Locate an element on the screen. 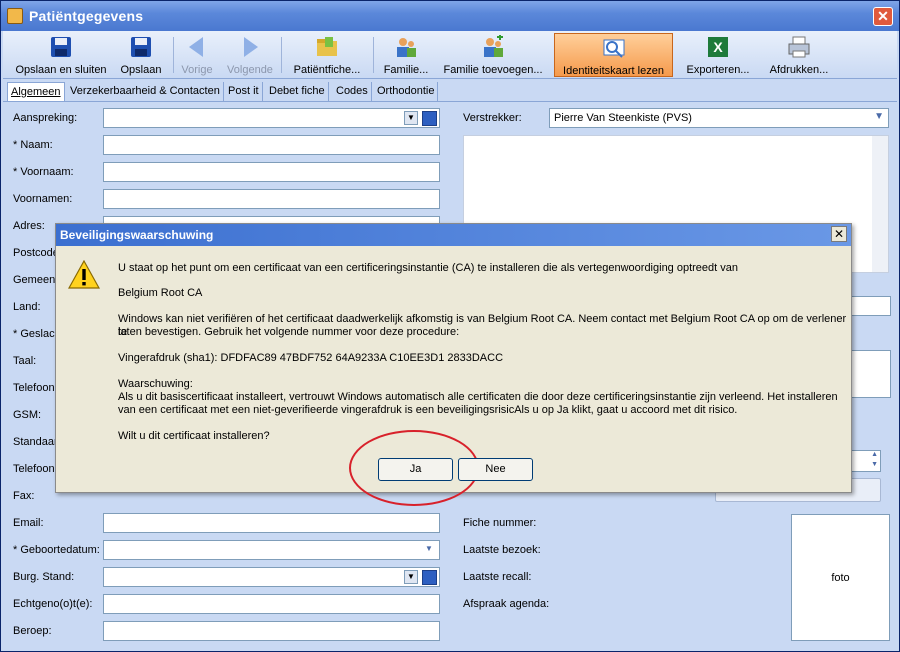  tab-orthodontie: Orthodontie is located at coordinates (406, 91).